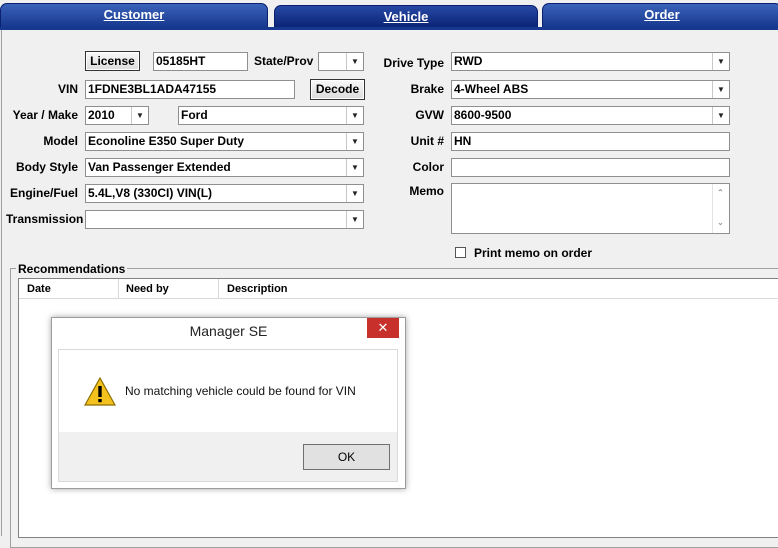 Image resolution: width=778 pixels, height=548 pixels. What do you see at coordinates (194, 115) in the screenshot?
I see `make-value: Ford` at bounding box center [194, 115].